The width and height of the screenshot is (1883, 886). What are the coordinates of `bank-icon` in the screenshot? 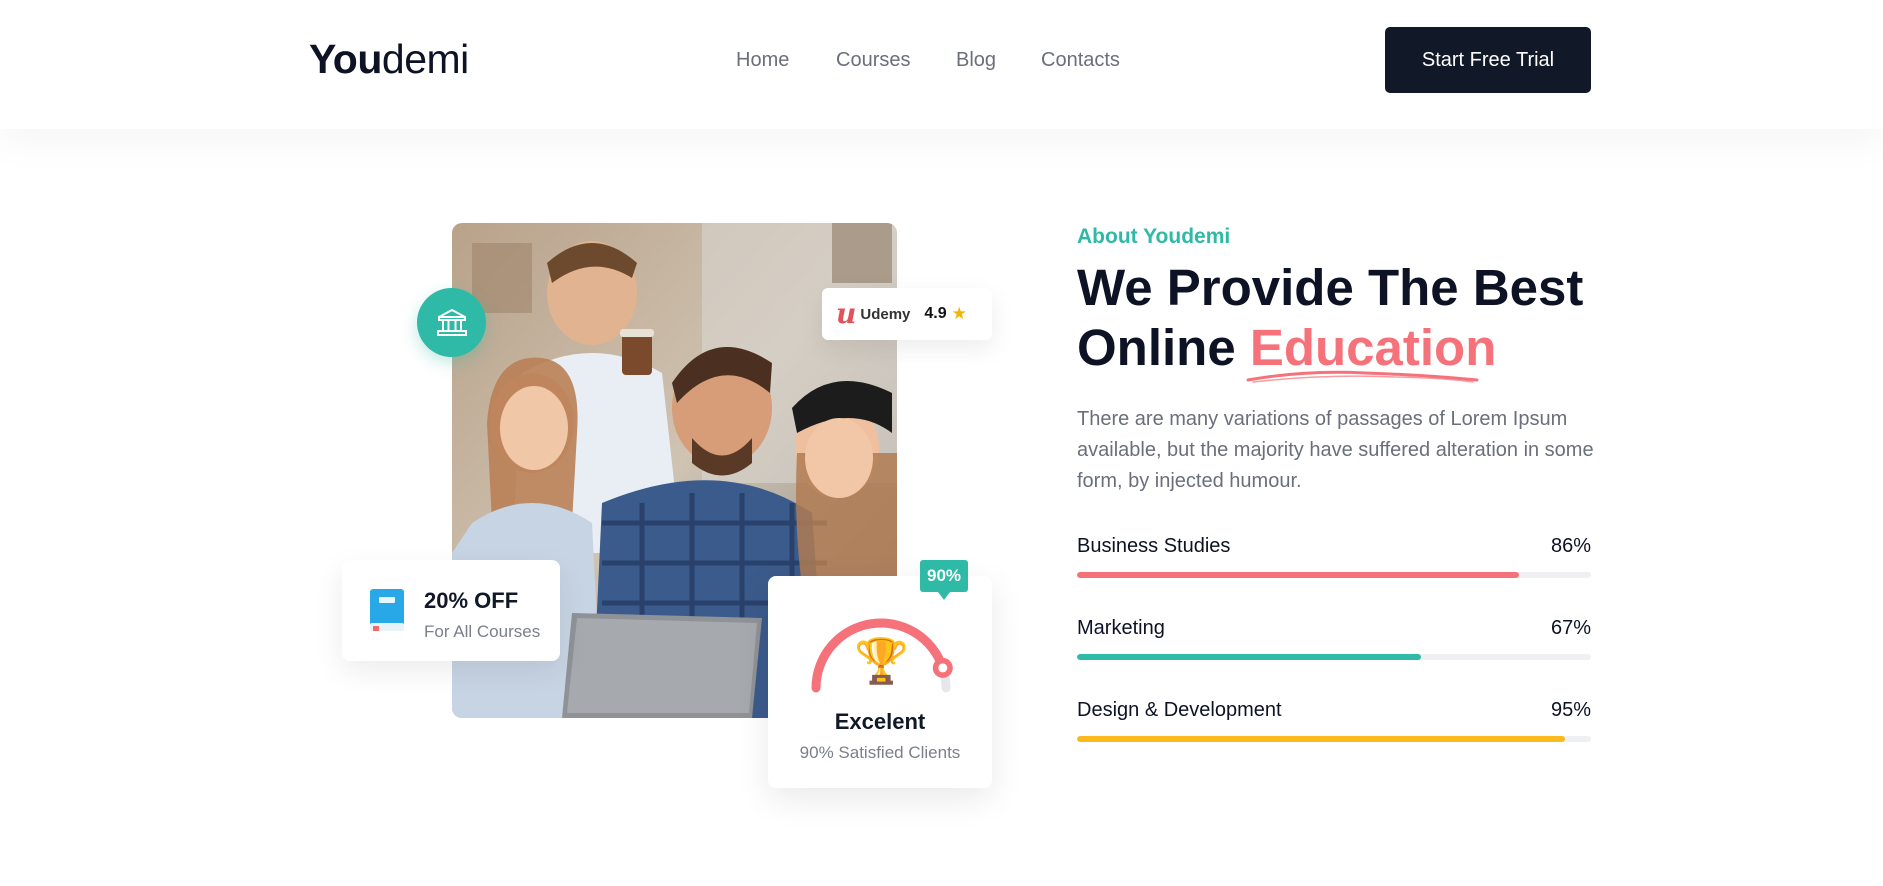 It's located at (451, 322).